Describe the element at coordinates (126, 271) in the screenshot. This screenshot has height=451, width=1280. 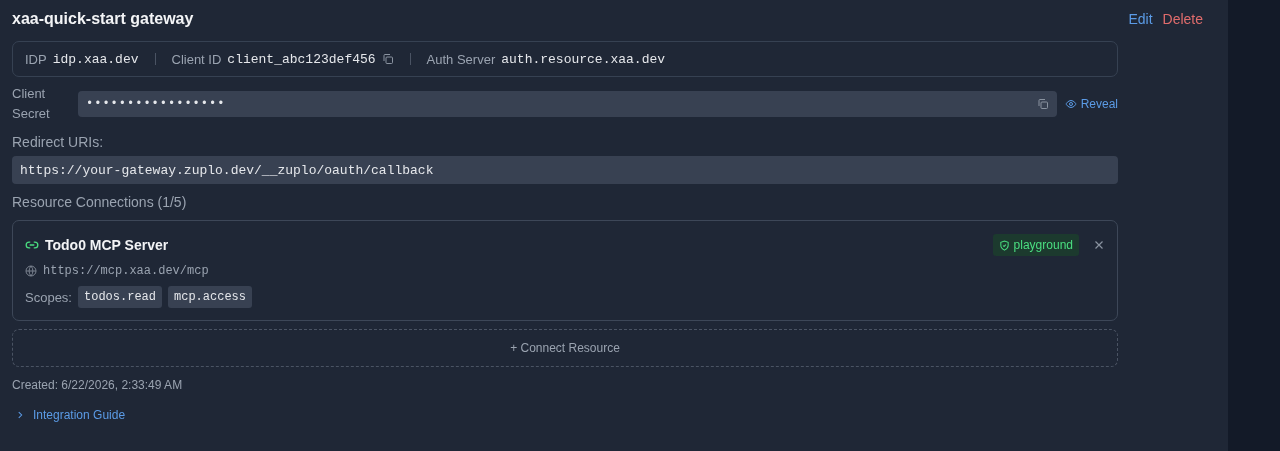
I see `resource-url: https://mcp.xaa.dev/mcp` at that location.